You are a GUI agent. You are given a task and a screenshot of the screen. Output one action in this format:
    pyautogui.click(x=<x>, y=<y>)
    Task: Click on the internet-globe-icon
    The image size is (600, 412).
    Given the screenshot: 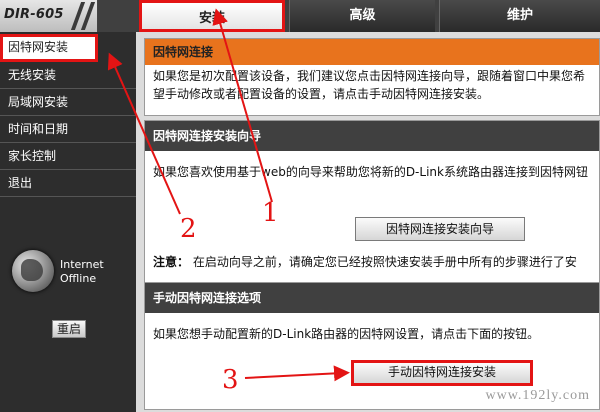 What is the action you would take?
    pyautogui.click(x=33, y=271)
    